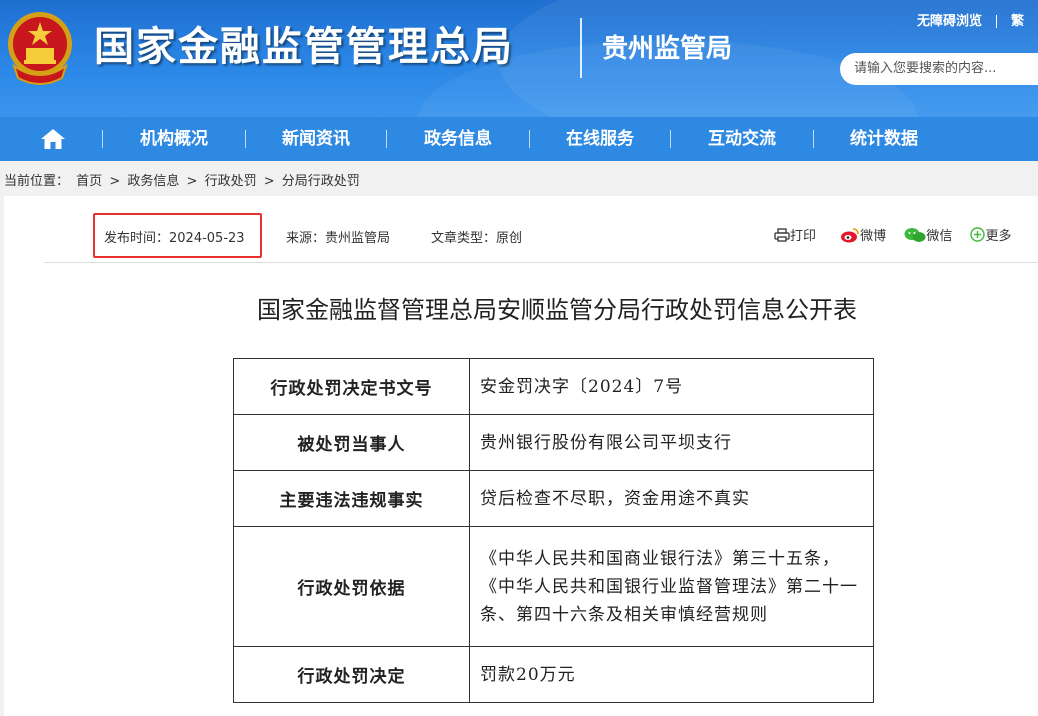 This screenshot has width=1038, height=716. What do you see at coordinates (581, 48) in the screenshot?
I see `title-divider` at bounding box center [581, 48].